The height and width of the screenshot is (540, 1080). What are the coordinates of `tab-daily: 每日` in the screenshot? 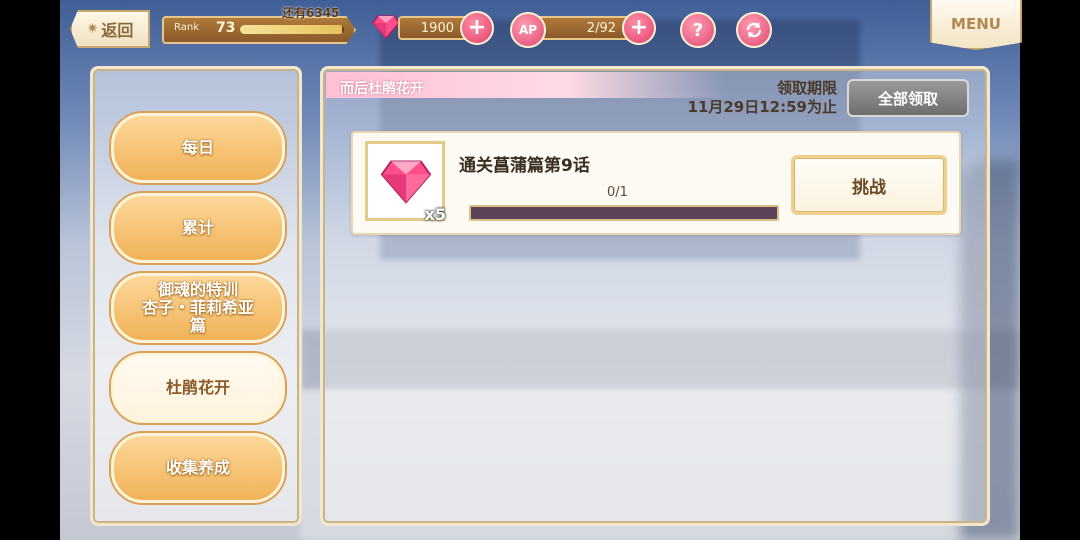 It's located at (198, 148).